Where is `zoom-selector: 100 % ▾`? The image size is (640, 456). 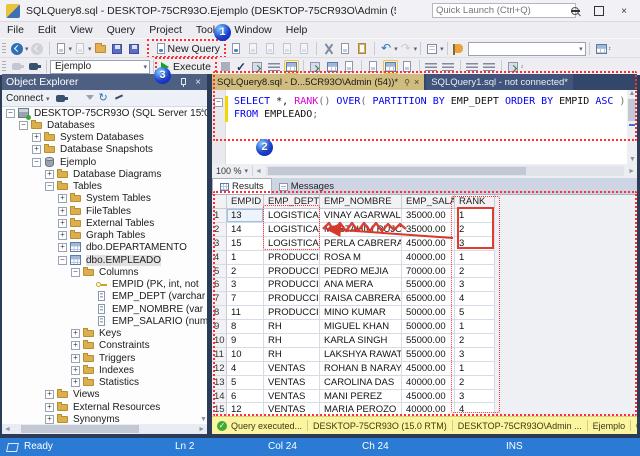 zoom-selector: 100 % ▾ is located at coordinates (233, 171).